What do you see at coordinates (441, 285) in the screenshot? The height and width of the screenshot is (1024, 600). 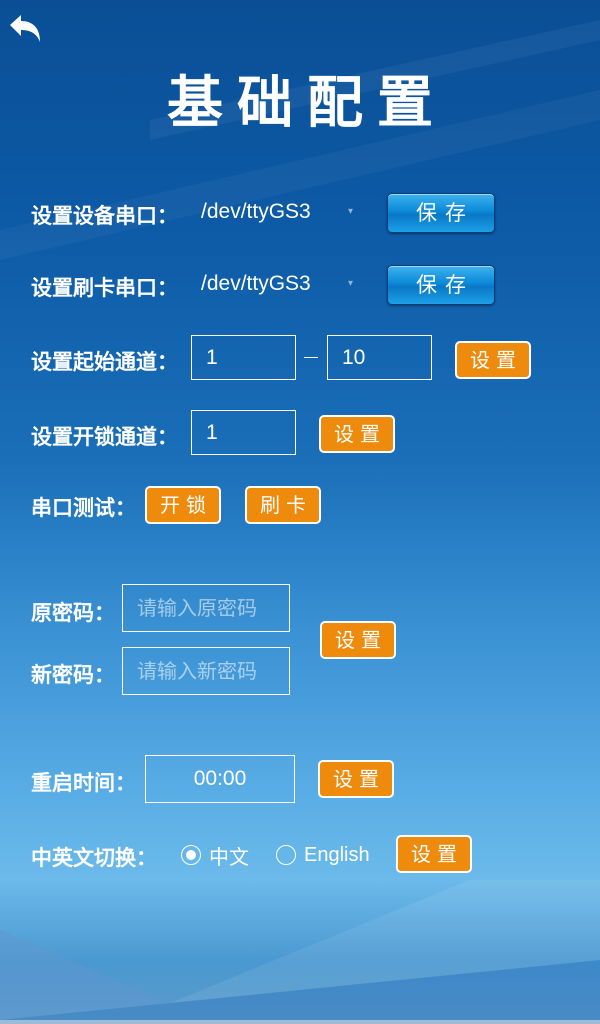 I see `card-serial-save-button: 保存` at bounding box center [441, 285].